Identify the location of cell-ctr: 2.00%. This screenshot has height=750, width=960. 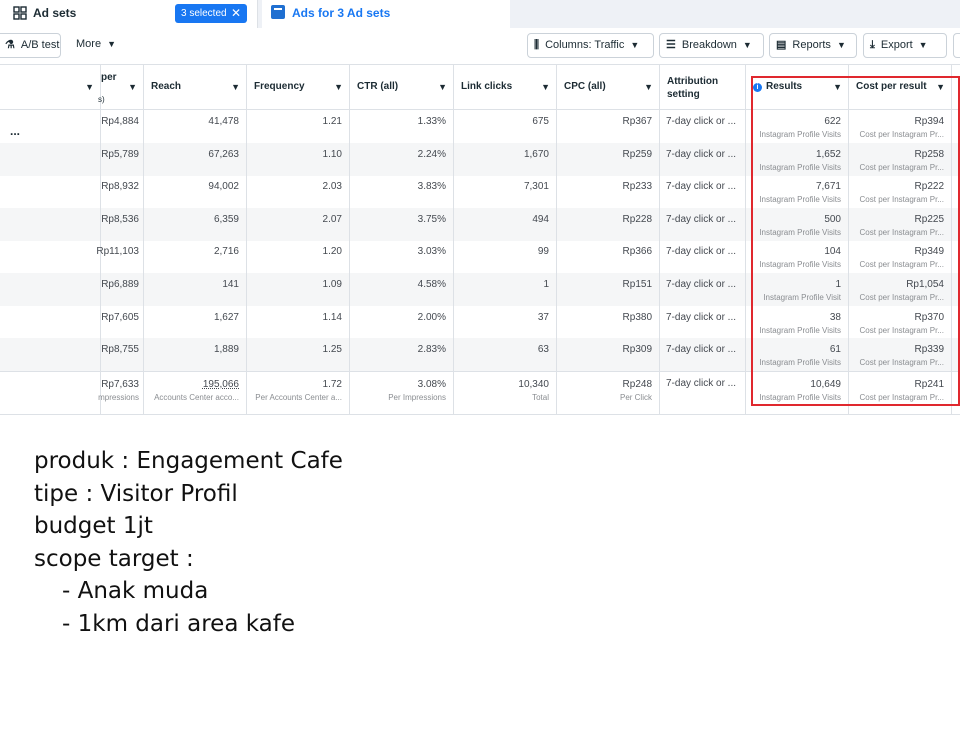
(402, 322).